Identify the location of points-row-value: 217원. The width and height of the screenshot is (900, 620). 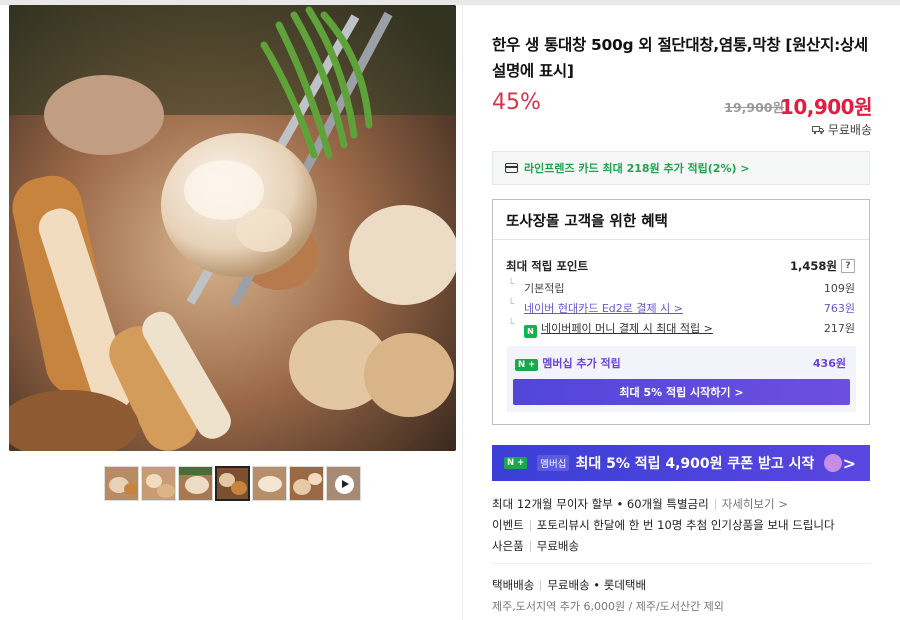
(839, 328).